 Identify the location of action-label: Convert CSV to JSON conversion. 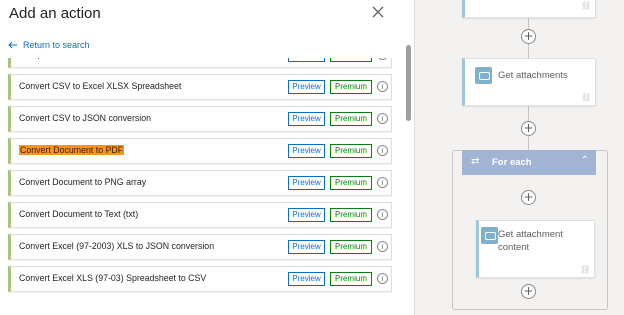
(85, 118).